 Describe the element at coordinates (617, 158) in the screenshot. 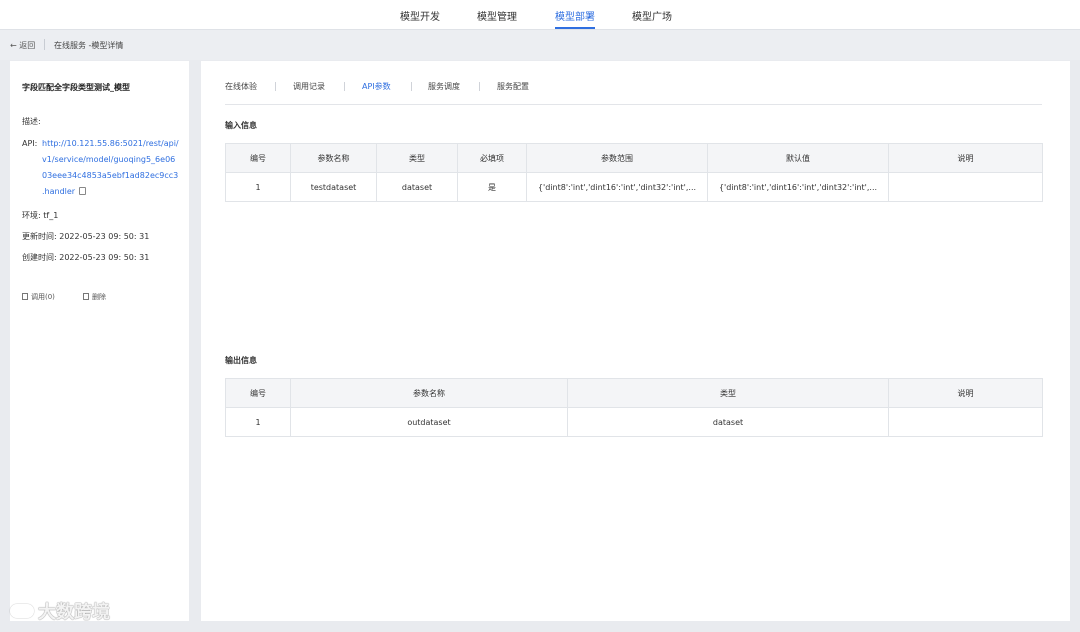

I see `column-header: 参数范围` at that location.